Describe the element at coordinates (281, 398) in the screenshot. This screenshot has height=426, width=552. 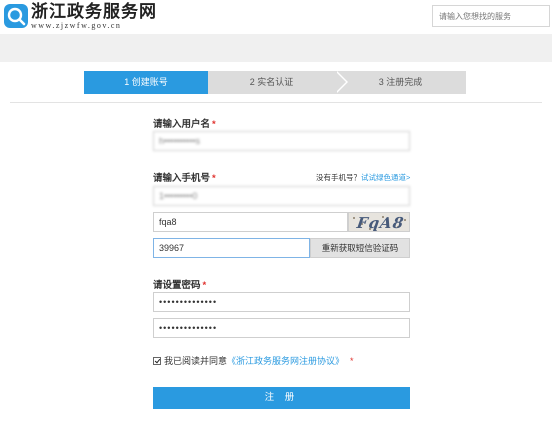
I see `register-button: 注 册` at that location.